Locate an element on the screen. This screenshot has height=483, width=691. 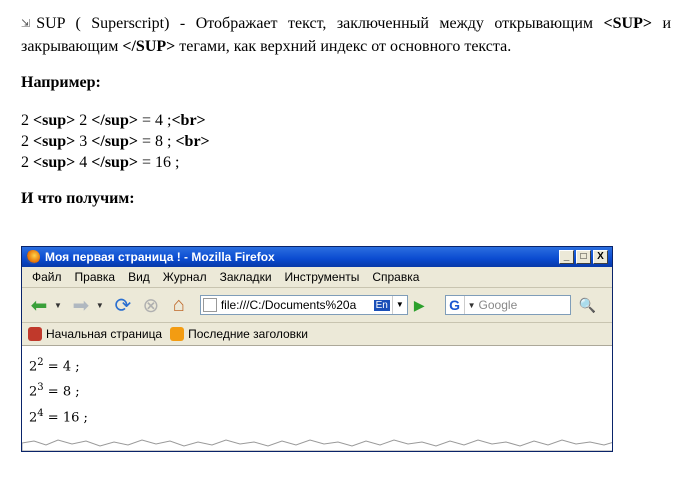
close-tag: </SUP> is located at coordinates (149, 46).